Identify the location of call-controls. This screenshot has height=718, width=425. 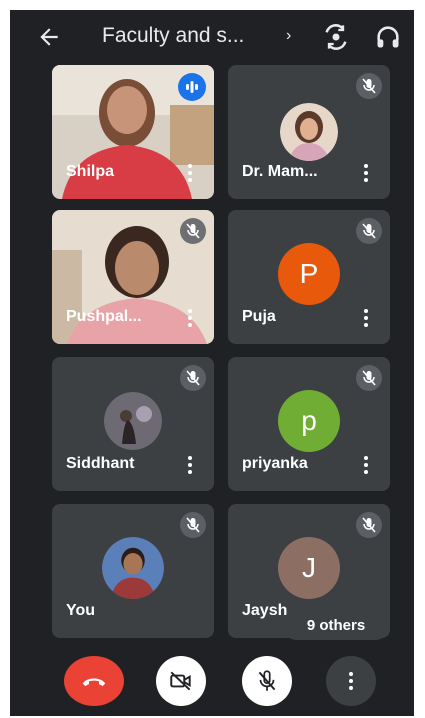
(212, 680).